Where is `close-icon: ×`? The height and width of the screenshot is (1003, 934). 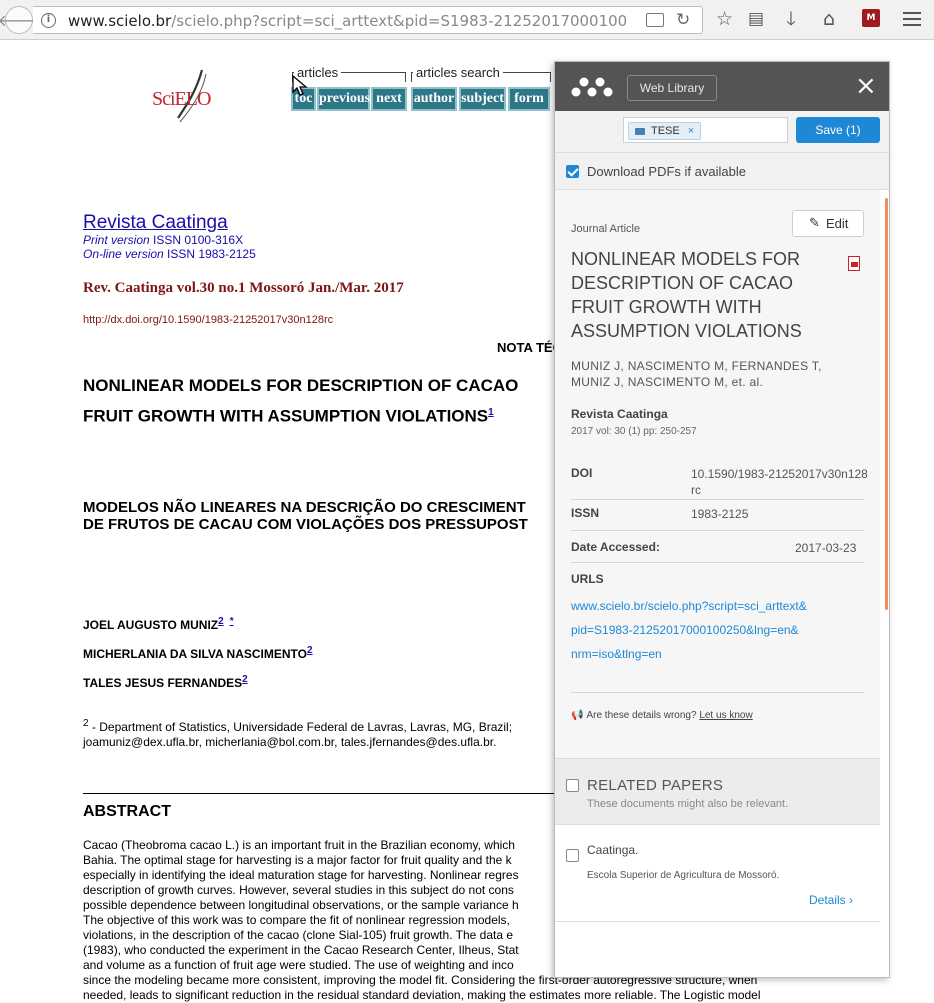 close-icon: × is located at coordinates (866, 86).